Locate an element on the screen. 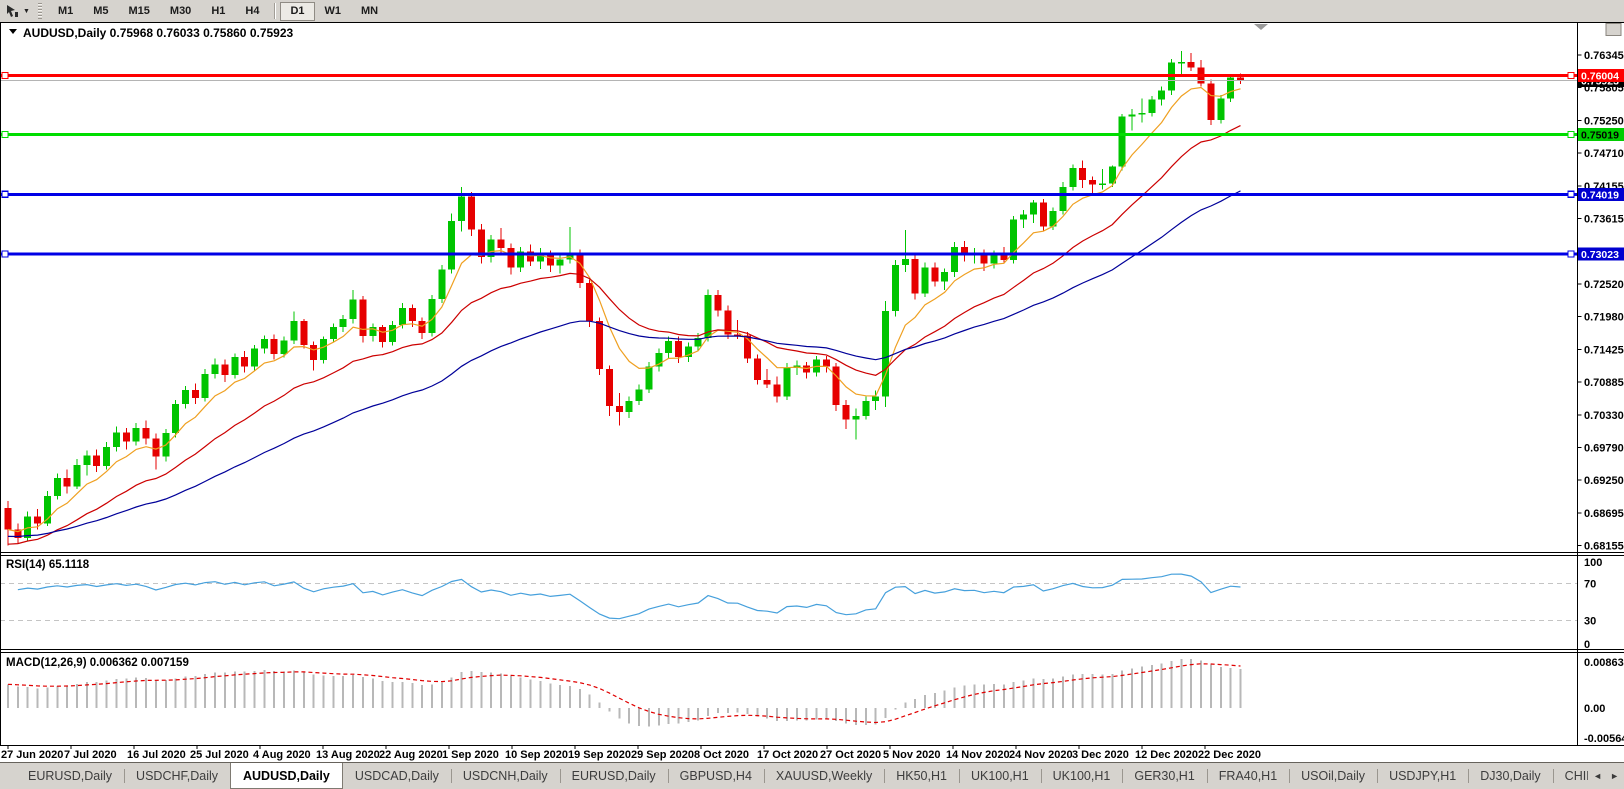  svg-text: 0.71980 is located at coordinates (1604, 317).